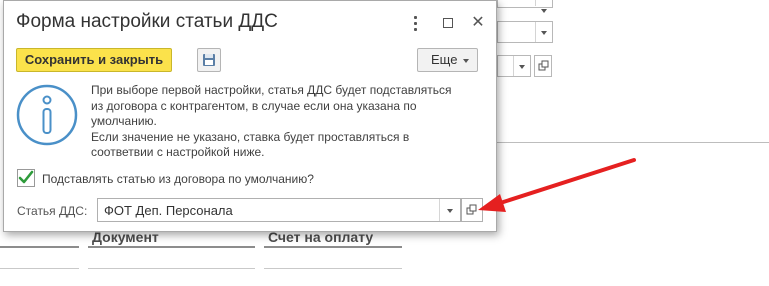  Describe the element at coordinates (94, 60) in the screenshot. I see `save-and-close-button: Сохранить и закрыть` at that location.